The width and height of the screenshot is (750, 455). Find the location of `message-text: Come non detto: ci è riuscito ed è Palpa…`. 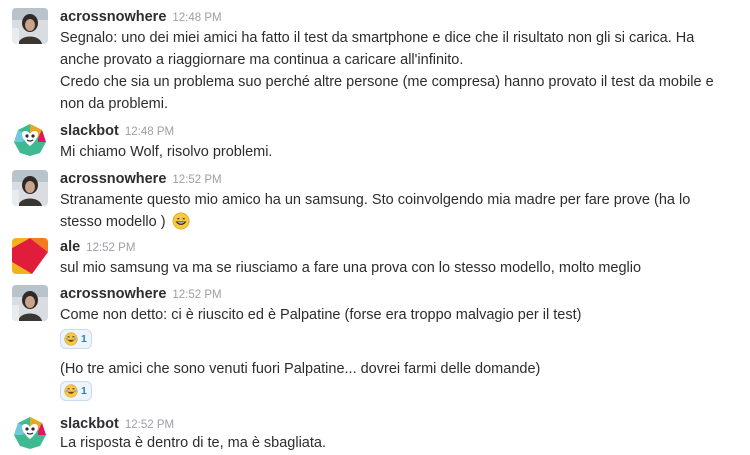

message-text: Come non detto: ci è riuscito ed è Palpa… is located at coordinates (394, 315).